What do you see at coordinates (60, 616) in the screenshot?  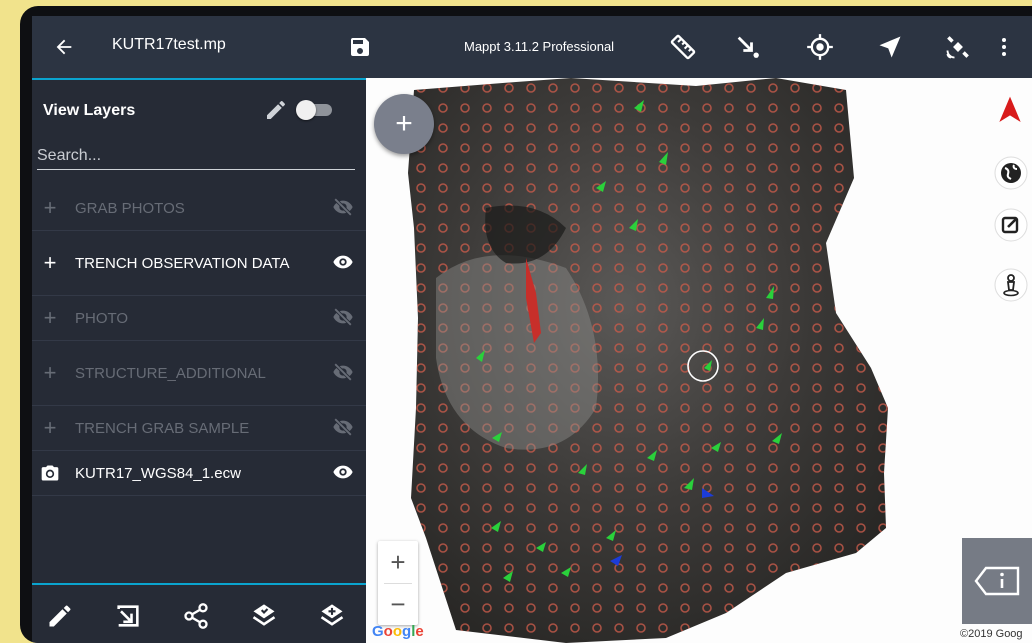 I see `edit-icon` at bounding box center [60, 616].